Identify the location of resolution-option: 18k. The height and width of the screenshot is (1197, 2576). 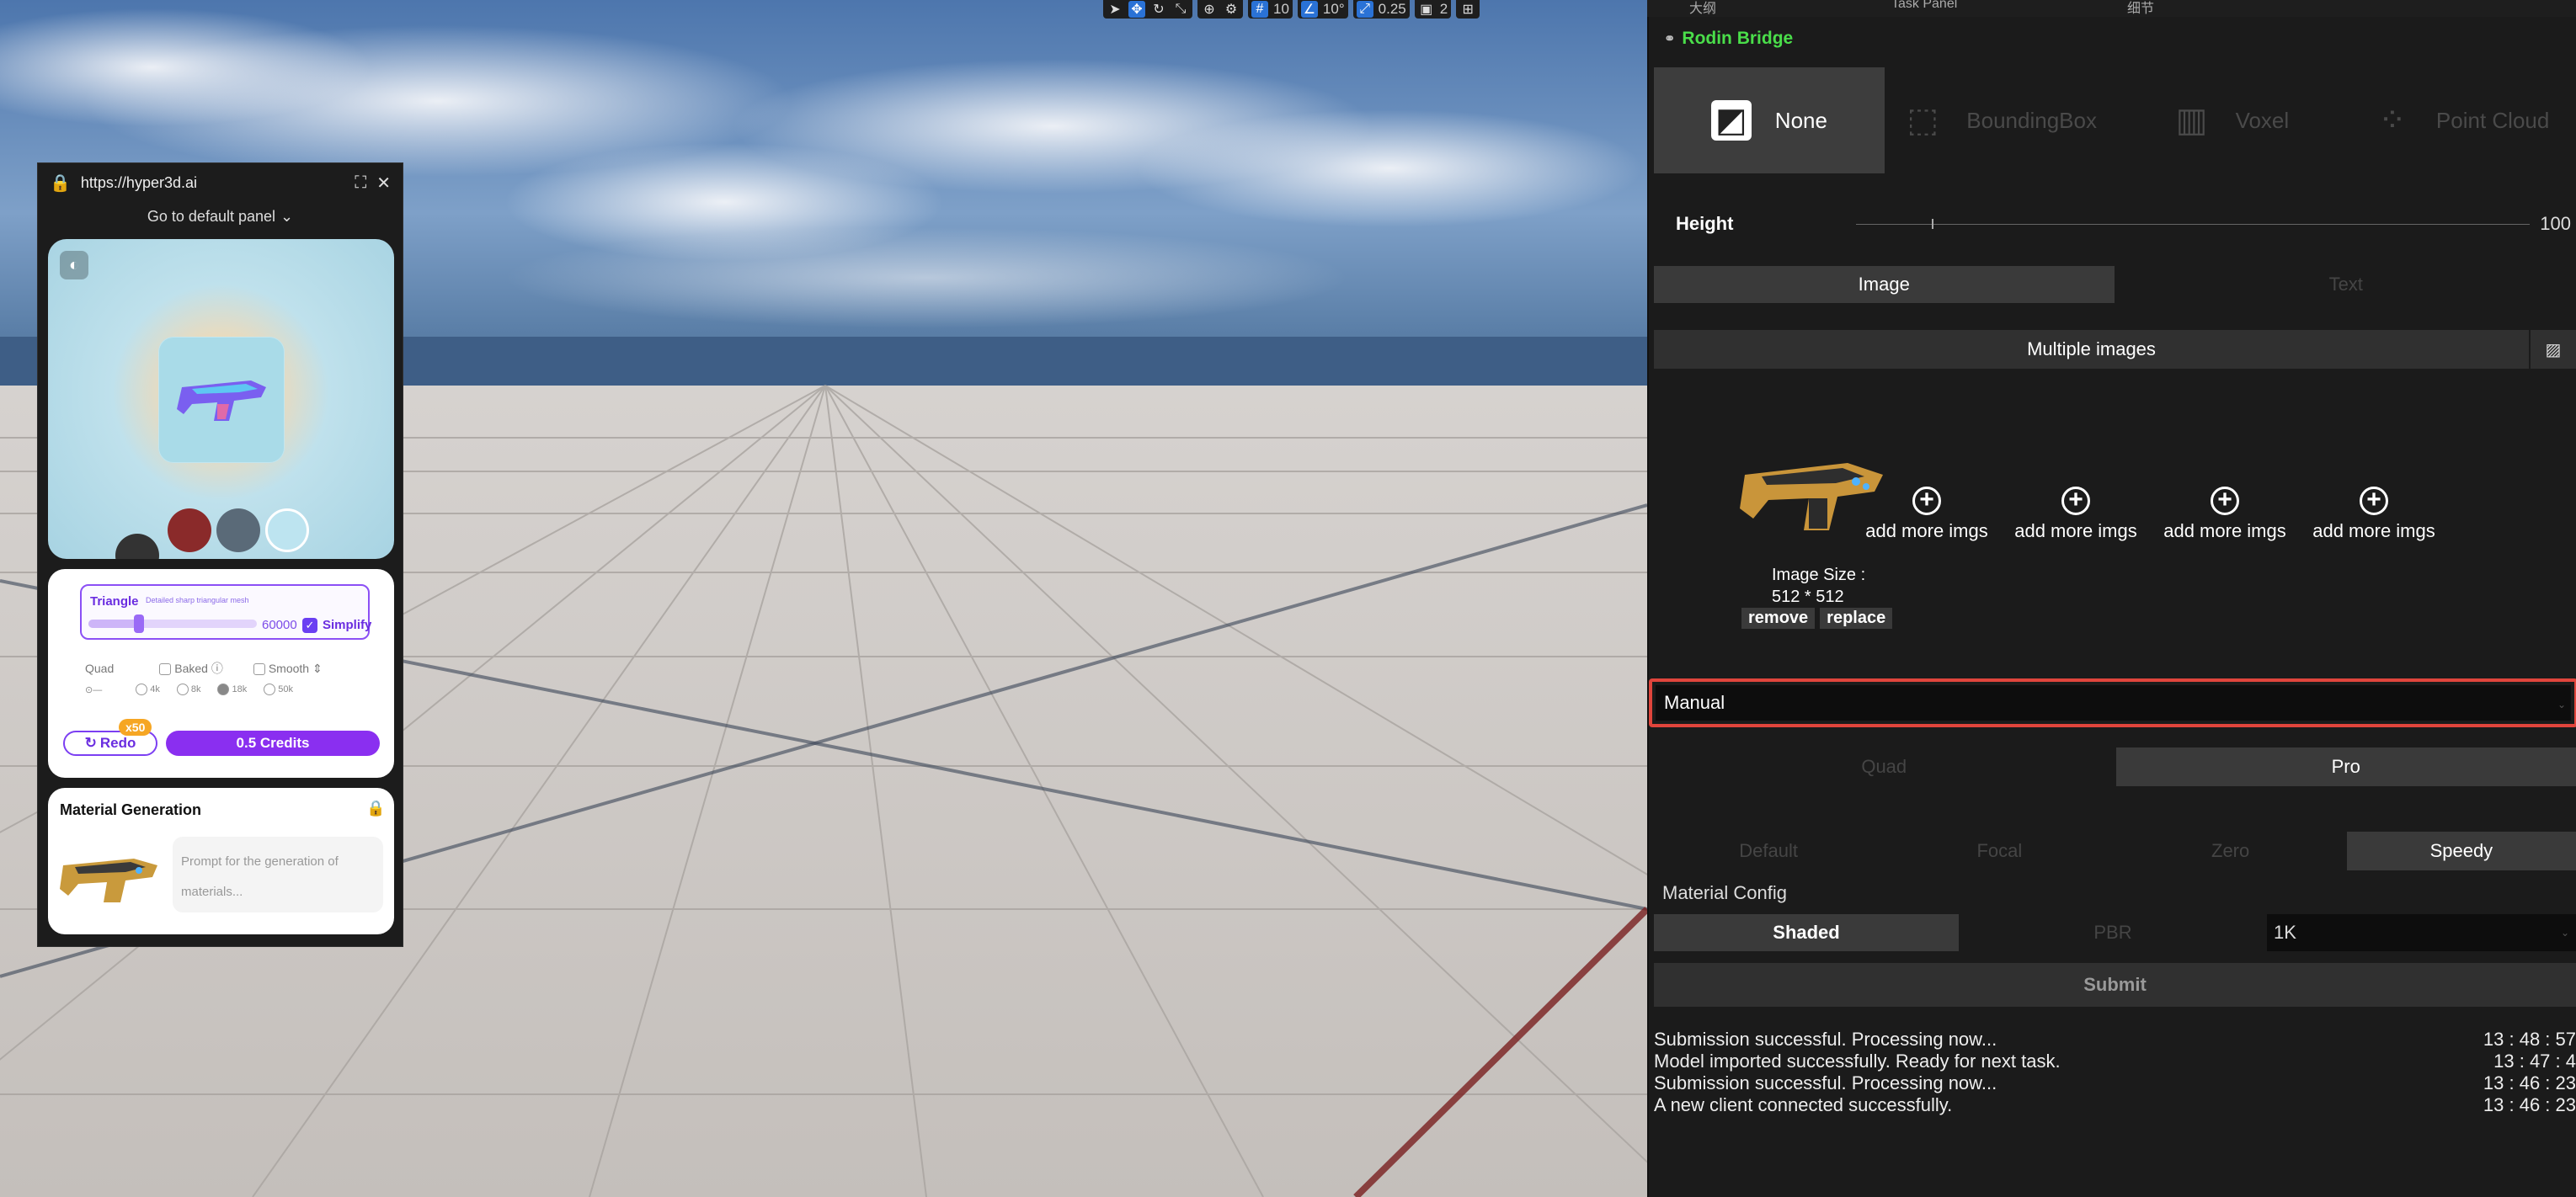
(232, 690).